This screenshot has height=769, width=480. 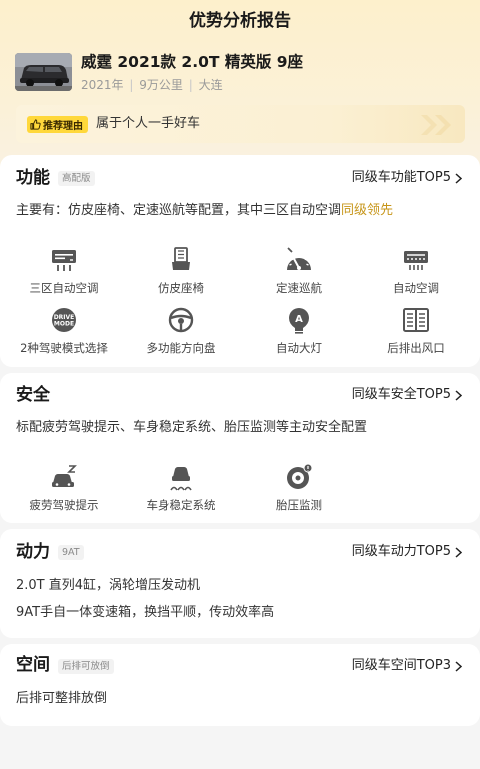 I want to click on van-photo-icon, so click(x=43, y=72).